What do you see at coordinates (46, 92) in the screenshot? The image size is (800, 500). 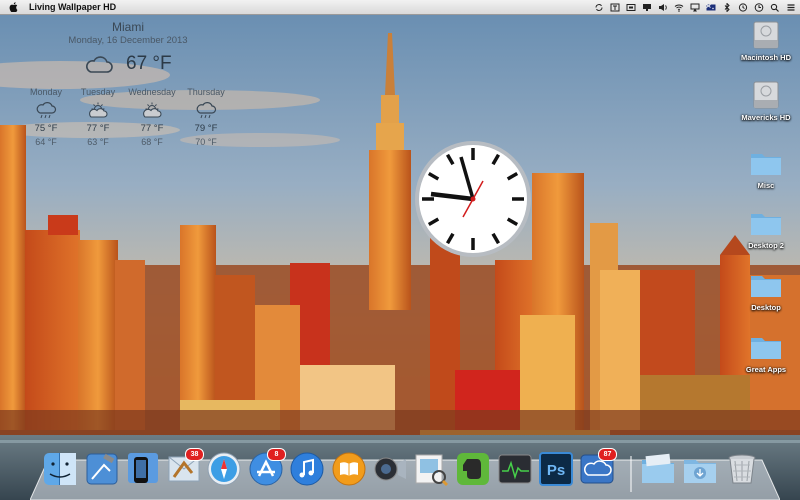 I see `forecast-day-name: Monday` at bounding box center [46, 92].